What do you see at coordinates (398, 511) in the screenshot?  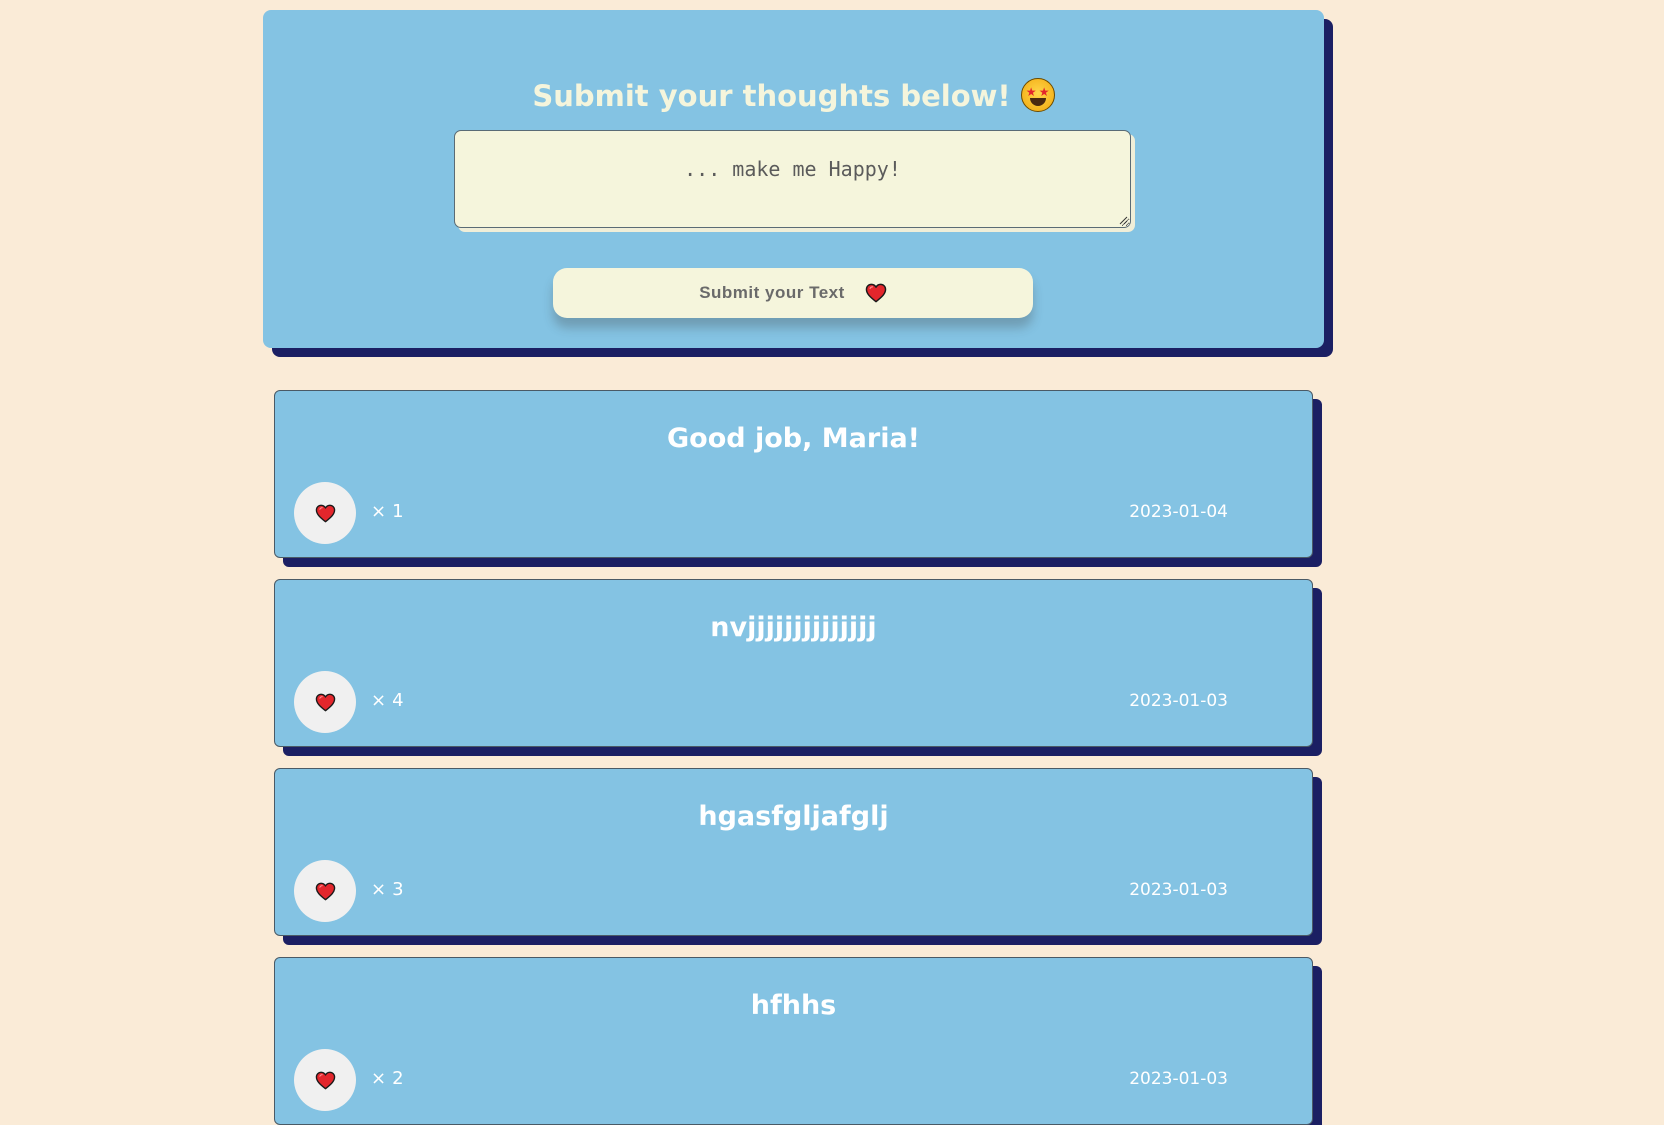 I see `like-count-value: 1` at bounding box center [398, 511].